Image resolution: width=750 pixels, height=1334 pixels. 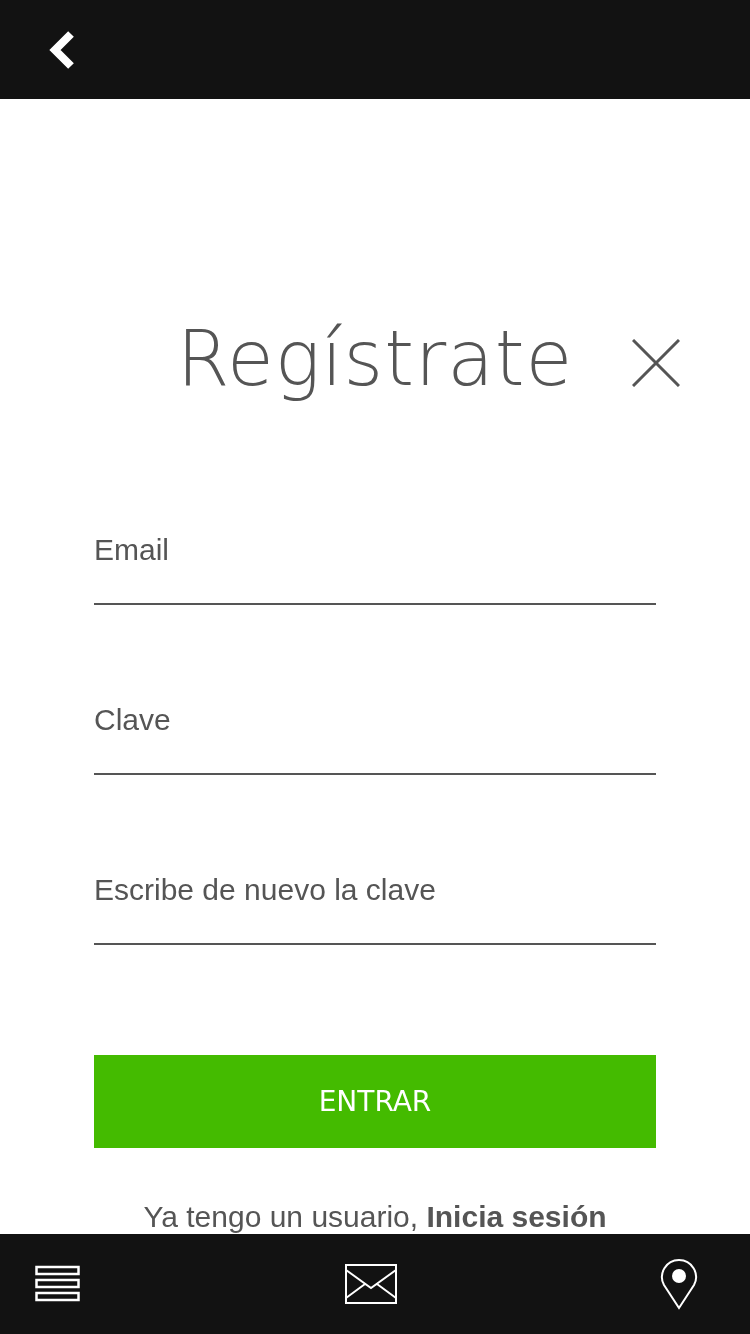 I want to click on page-title: Regístrate, so click(x=375, y=359).